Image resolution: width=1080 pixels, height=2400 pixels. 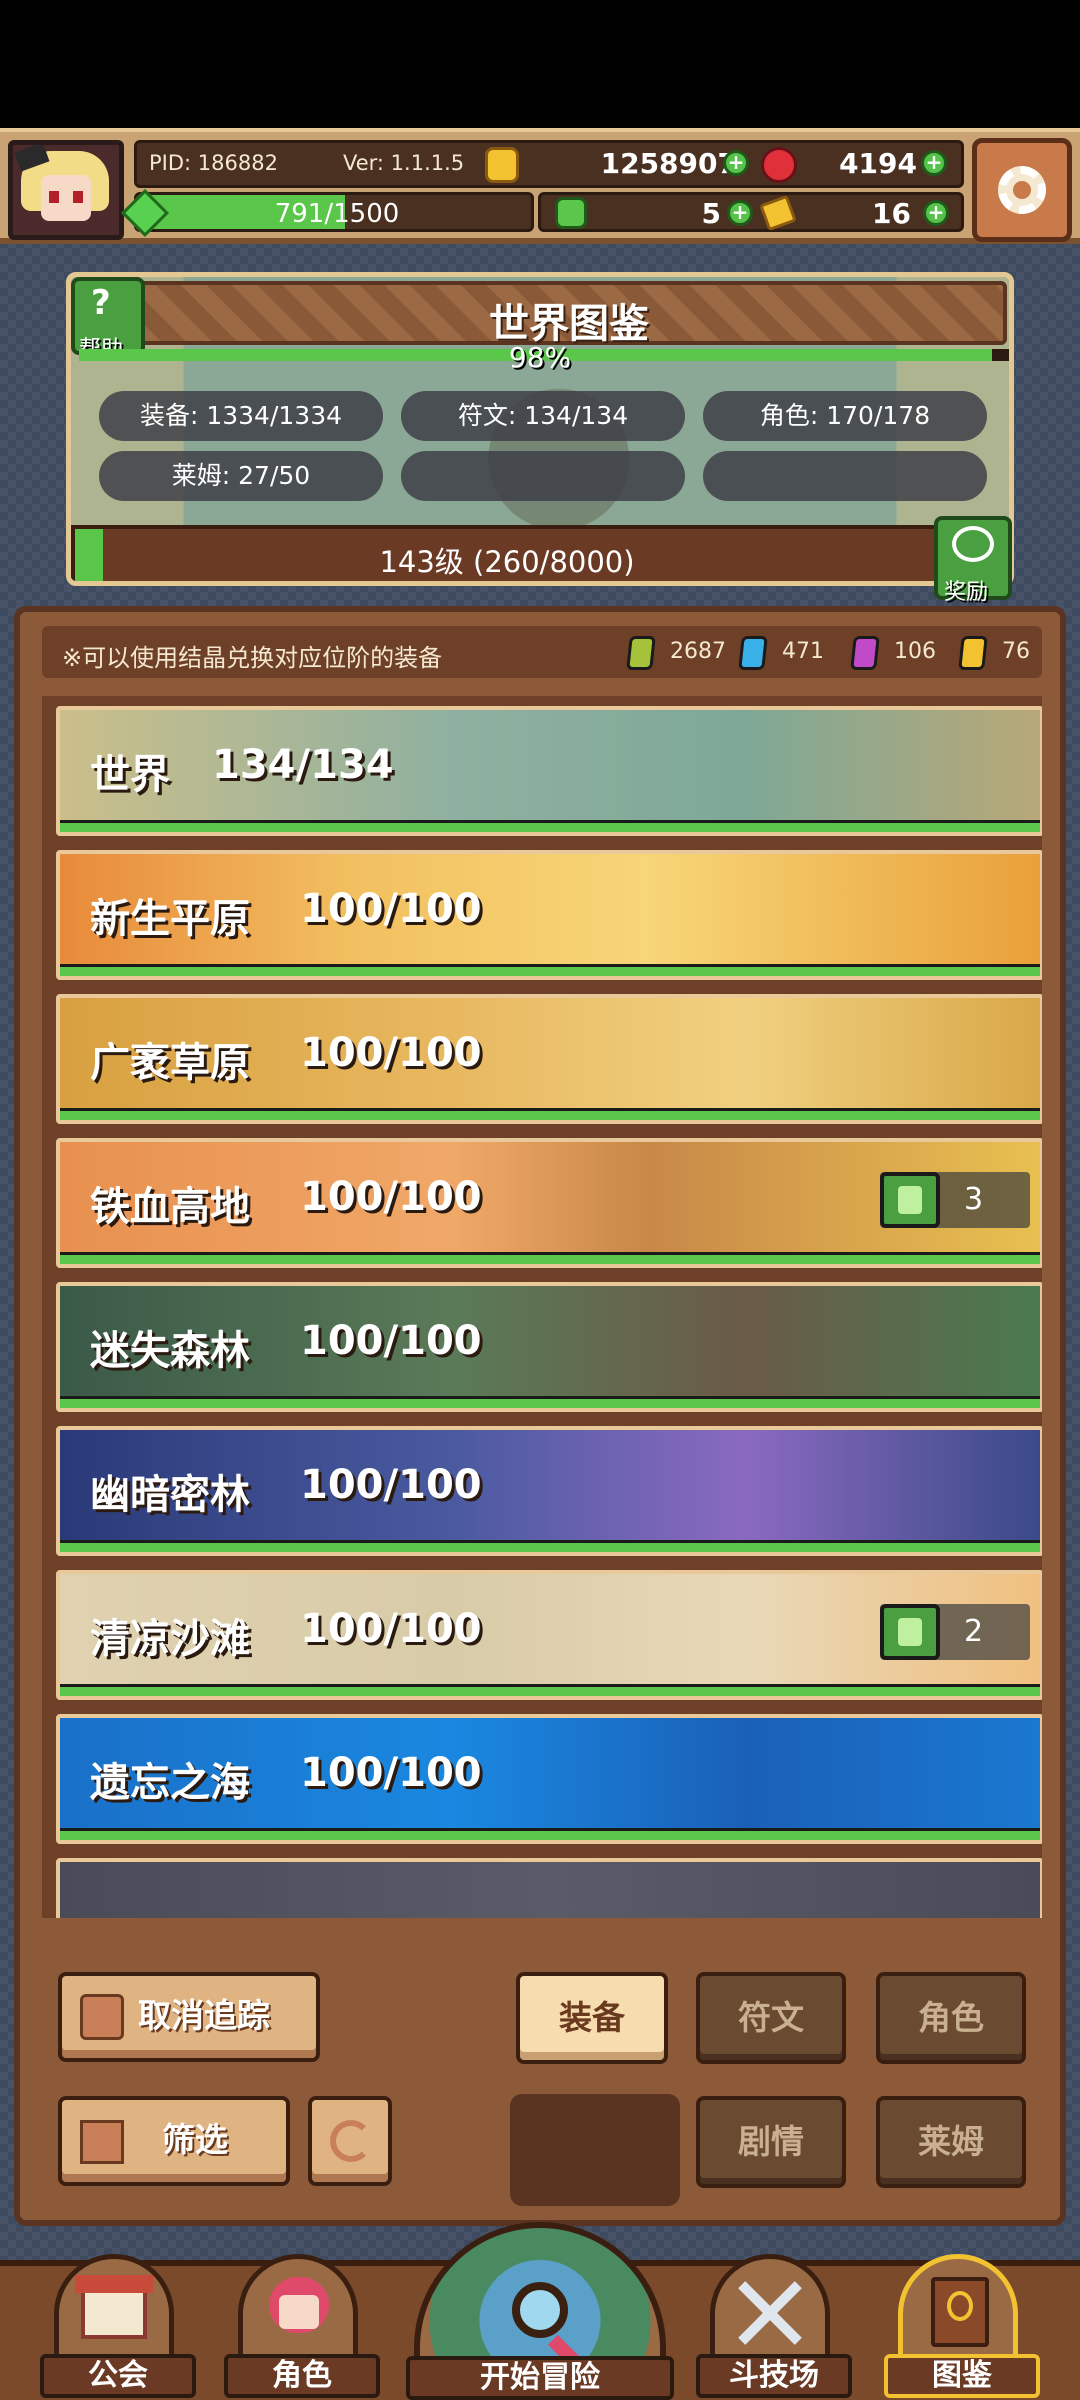 I want to click on empty-slot, so click(x=595, y=2150).